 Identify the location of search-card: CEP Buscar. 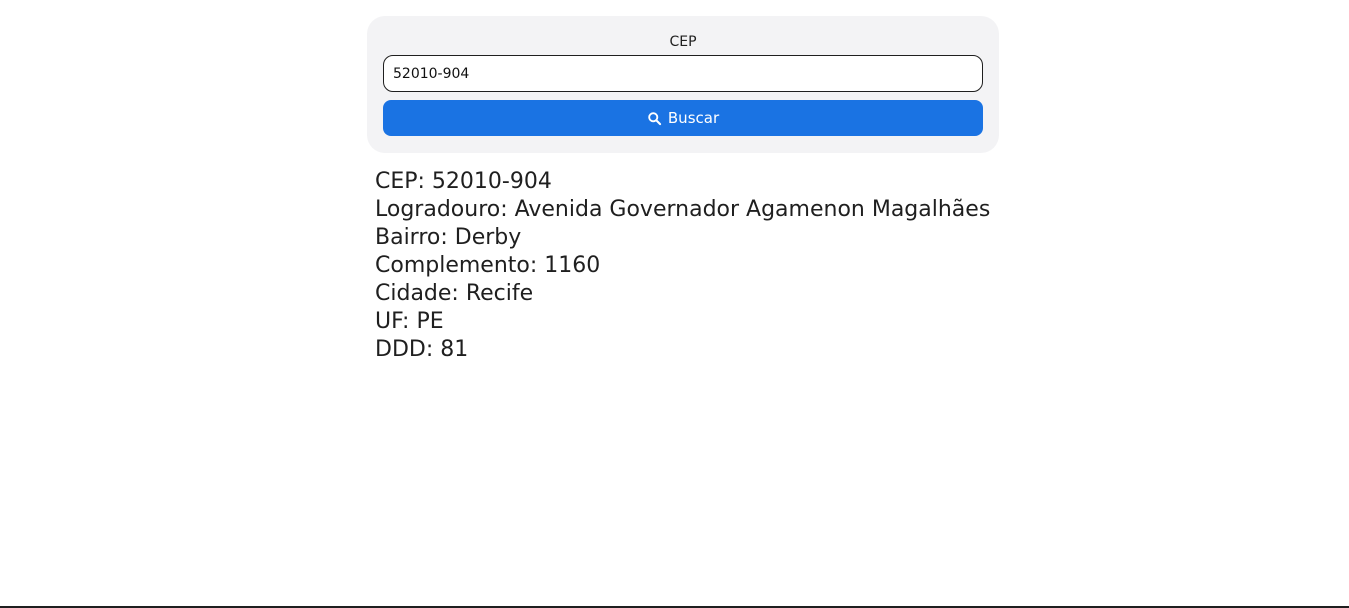
(683, 84).